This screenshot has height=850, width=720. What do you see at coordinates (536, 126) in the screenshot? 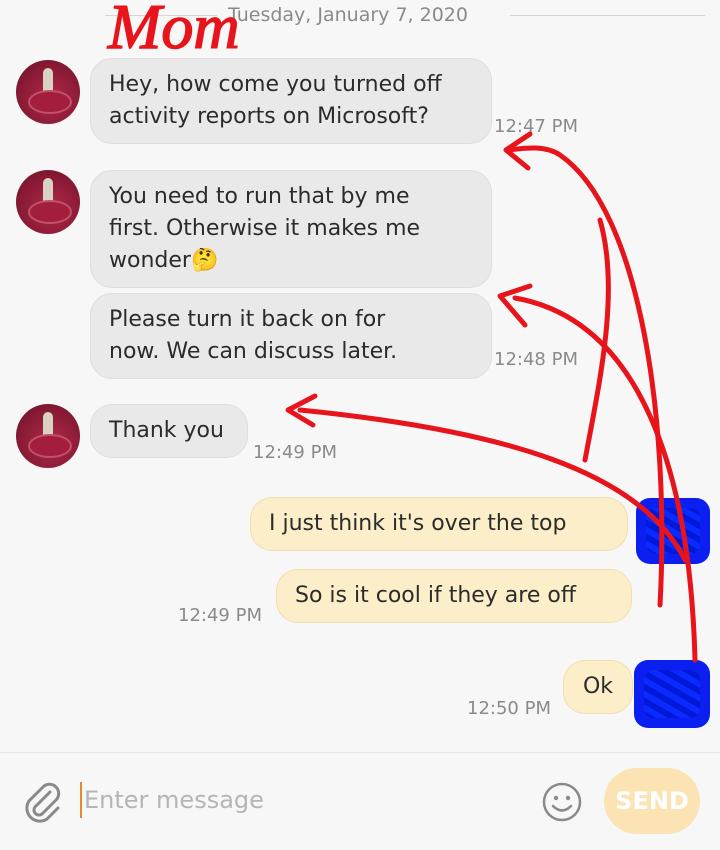
I see `message-timestamp: 12:47 PM` at bounding box center [536, 126].